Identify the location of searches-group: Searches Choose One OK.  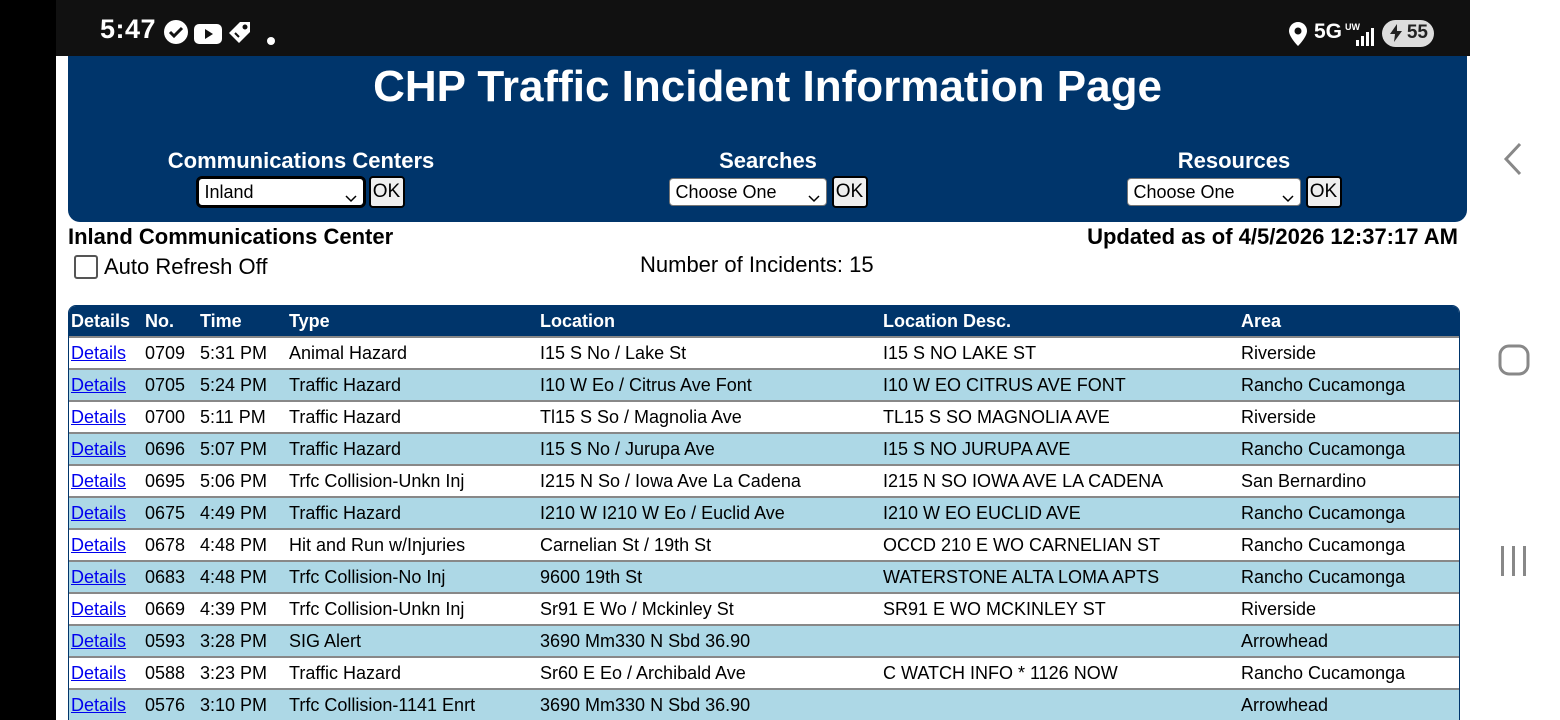
(768, 178).